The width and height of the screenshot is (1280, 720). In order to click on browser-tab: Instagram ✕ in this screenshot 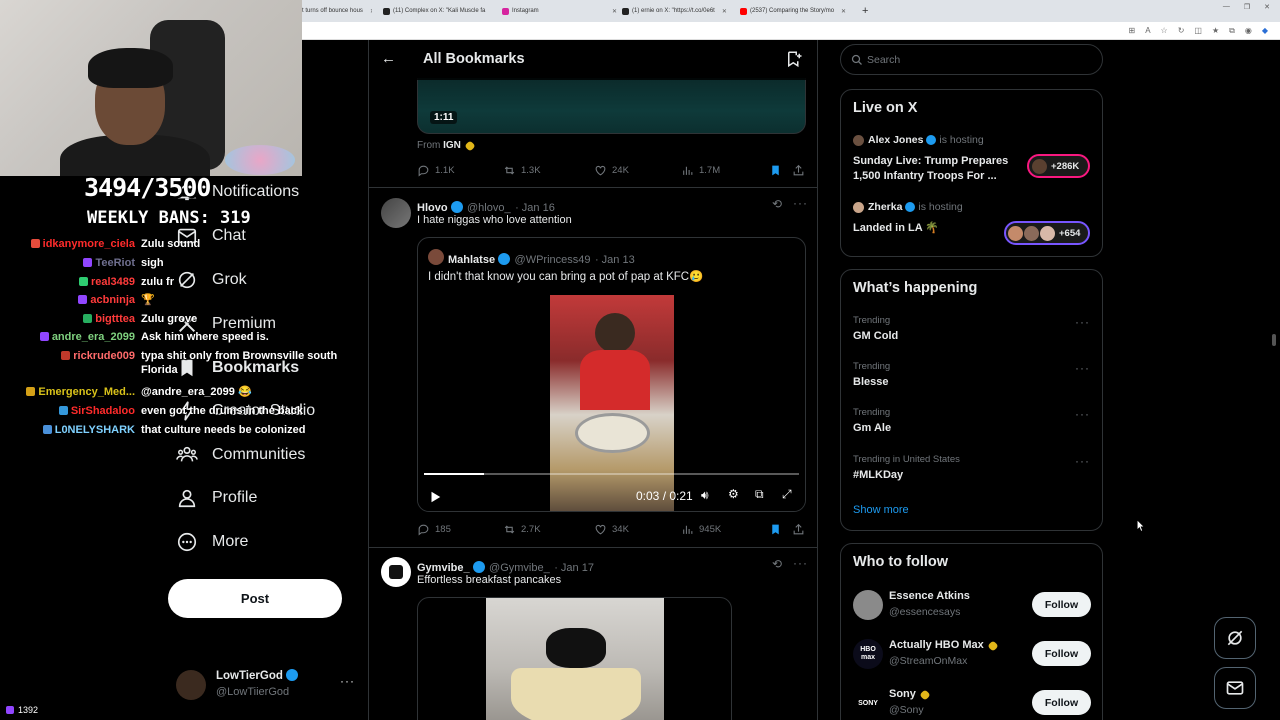, I will do `click(559, 11)`.